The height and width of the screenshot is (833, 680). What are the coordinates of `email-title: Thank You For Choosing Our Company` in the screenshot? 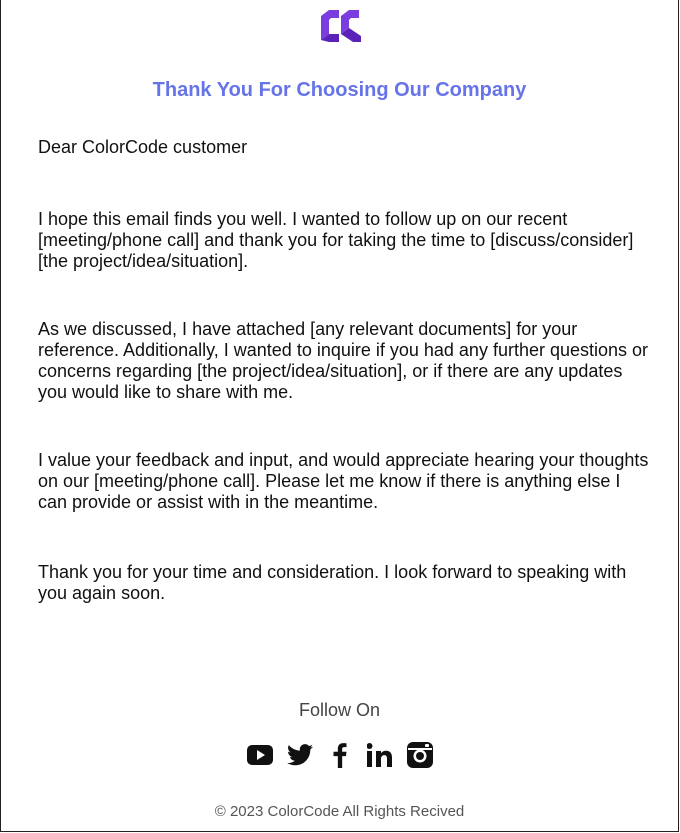 It's located at (339, 90).